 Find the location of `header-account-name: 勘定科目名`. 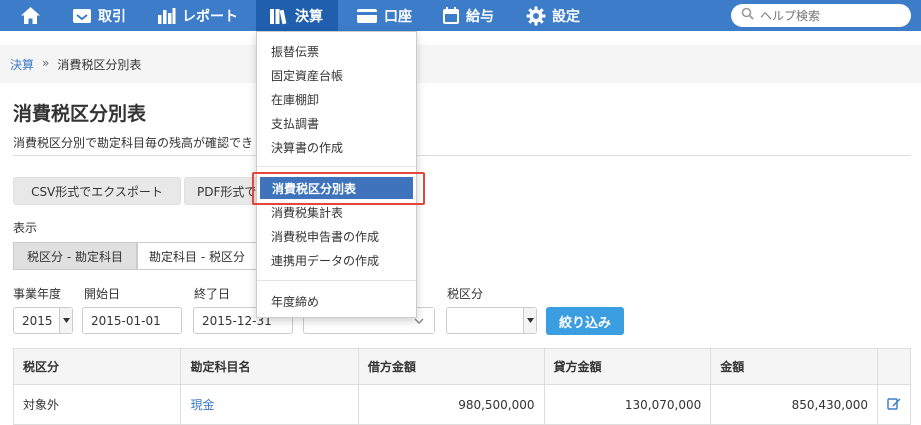

header-account-name: 勘定科目名 is located at coordinates (269, 366).